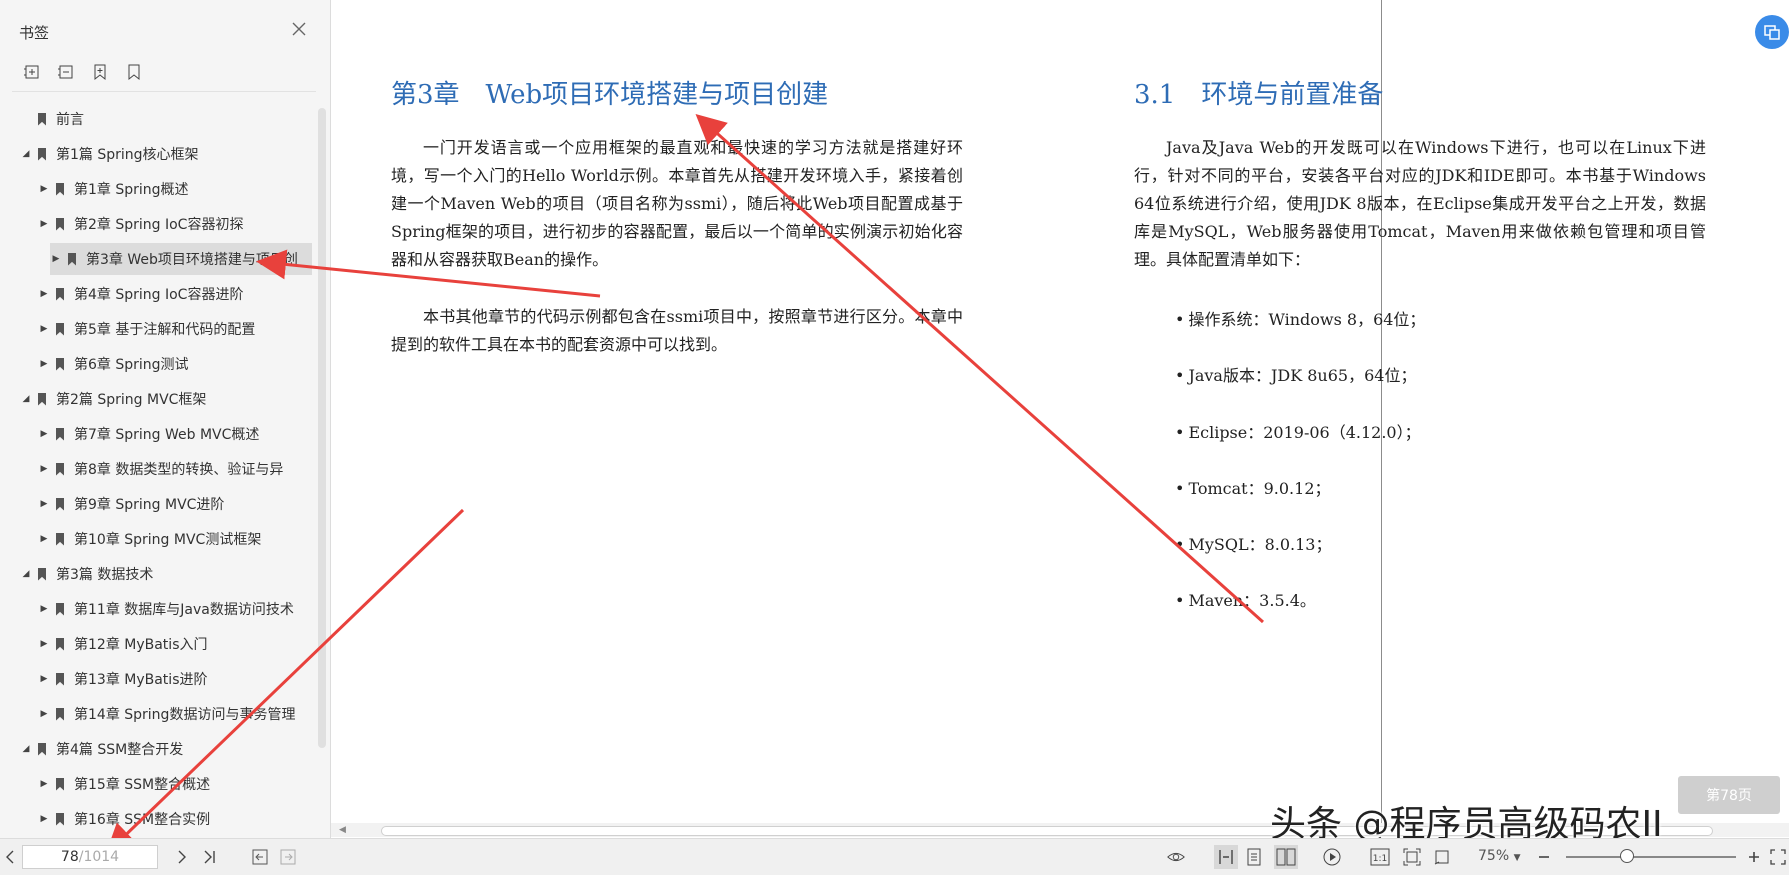  What do you see at coordinates (1286, 857) in the screenshot?
I see `double-page-view-icon` at bounding box center [1286, 857].